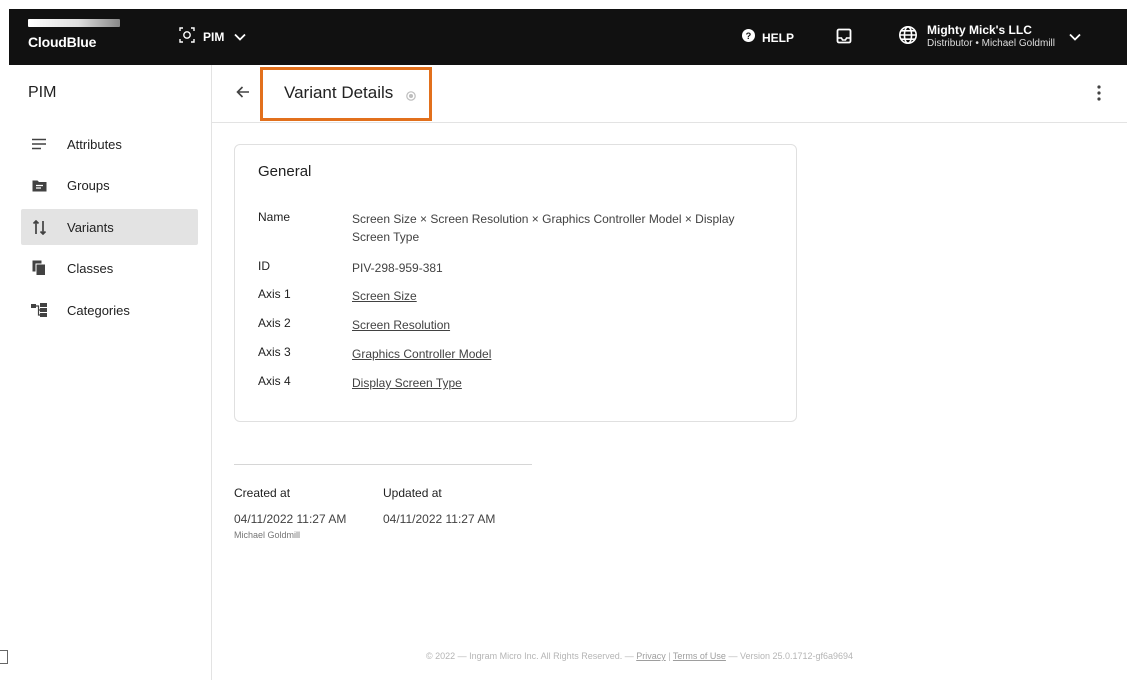 The height and width of the screenshot is (680, 1127). What do you see at coordinates (274, 381) in the screenshot?
I see `field-label: Axis 4` at bounding box center [274, 381].